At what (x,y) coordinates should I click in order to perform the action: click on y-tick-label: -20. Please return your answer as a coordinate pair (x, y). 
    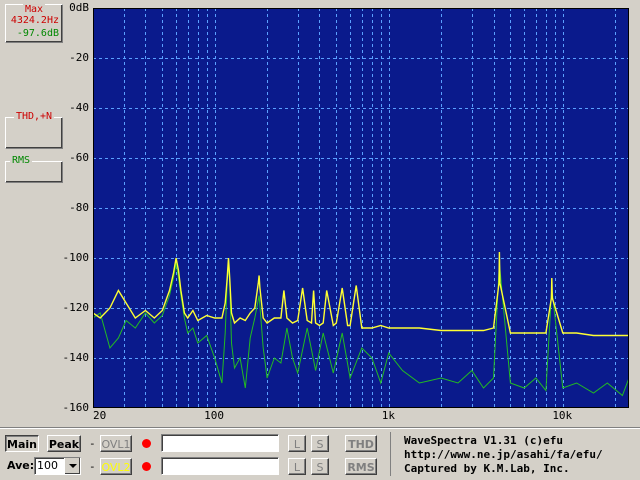
    Looking at the image, I should click on (79, 57).